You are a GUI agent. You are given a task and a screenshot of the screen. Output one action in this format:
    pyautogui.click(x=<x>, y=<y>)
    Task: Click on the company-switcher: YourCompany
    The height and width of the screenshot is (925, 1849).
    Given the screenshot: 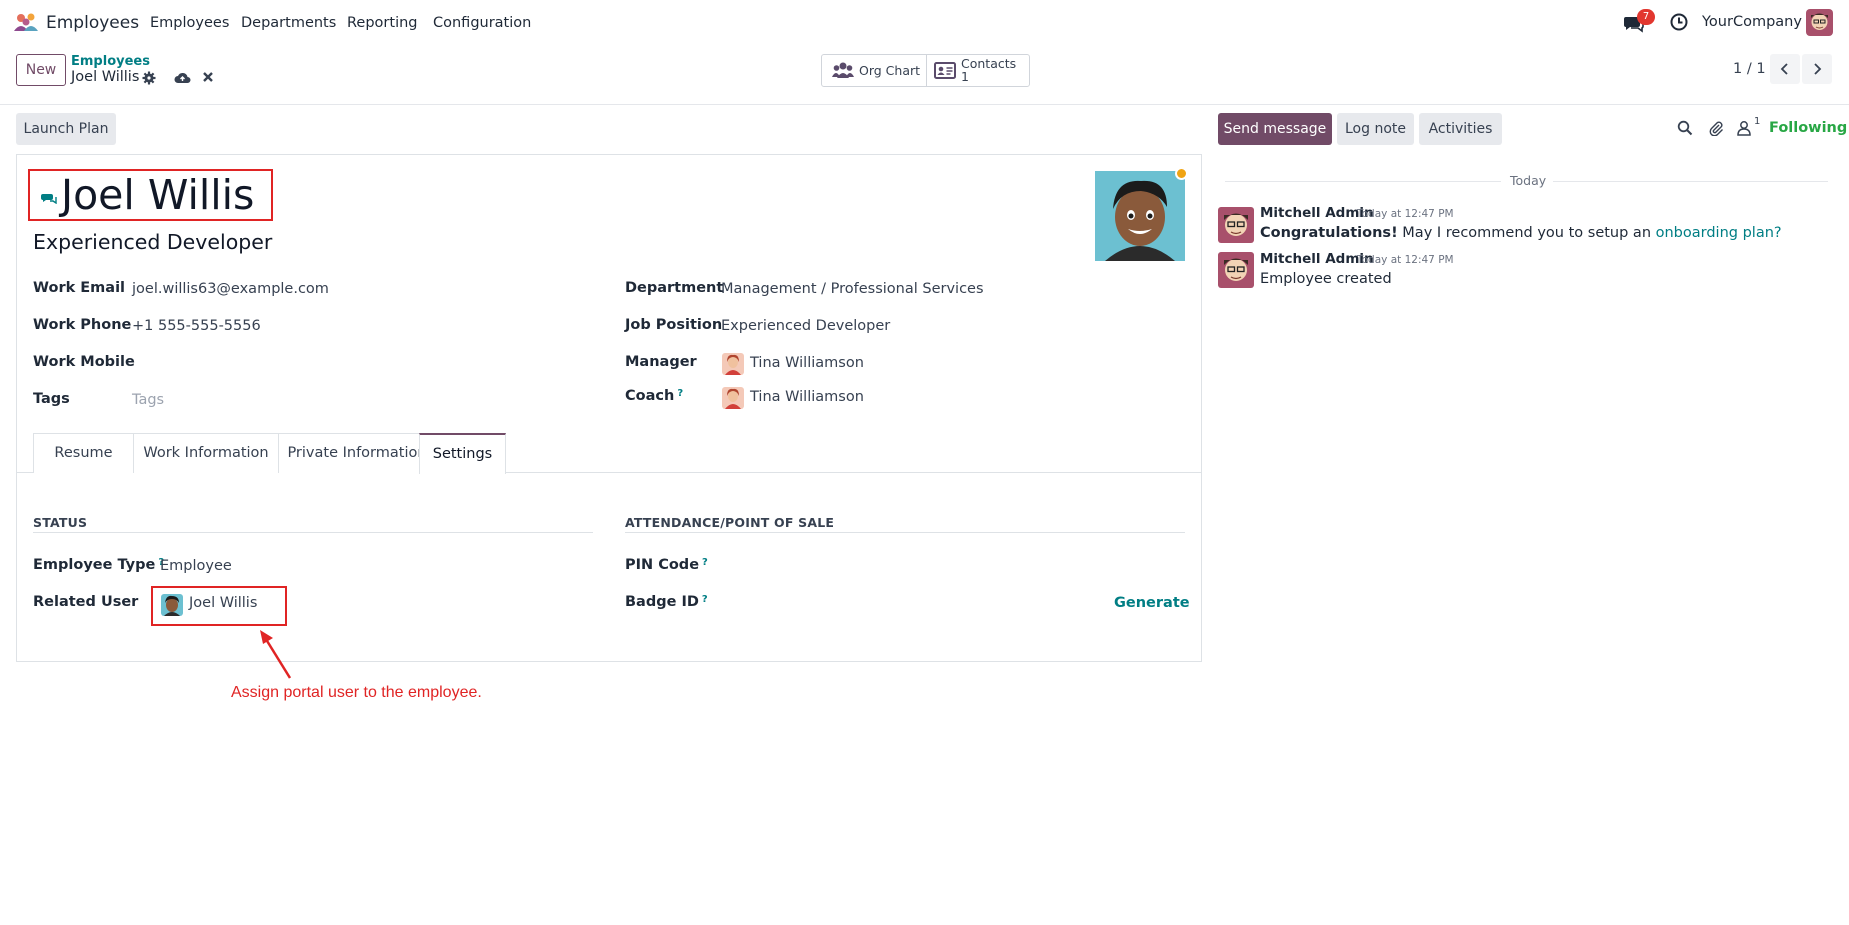 What is the action you would take?
    pyautogui.click(x=1752, y=22)
    